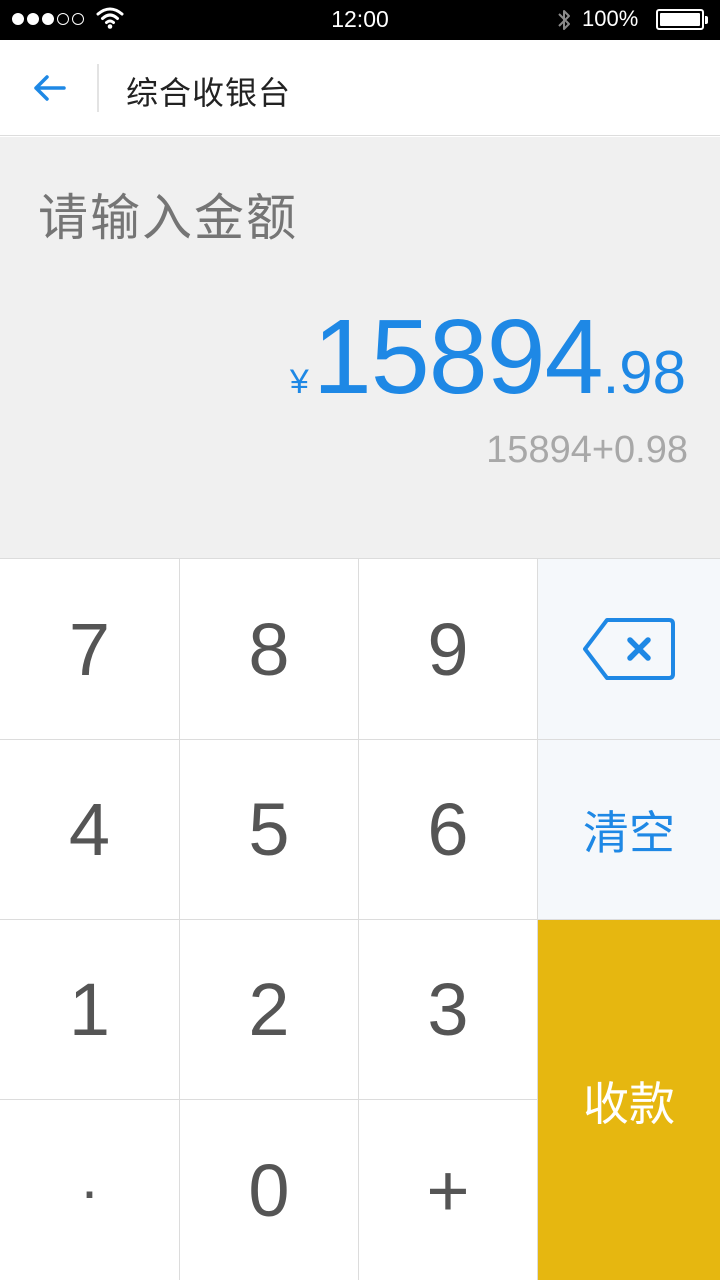 The width and height of the screenshot is (720, 1280). I want to click on currency-symbol: ¥, so click(299, 382).